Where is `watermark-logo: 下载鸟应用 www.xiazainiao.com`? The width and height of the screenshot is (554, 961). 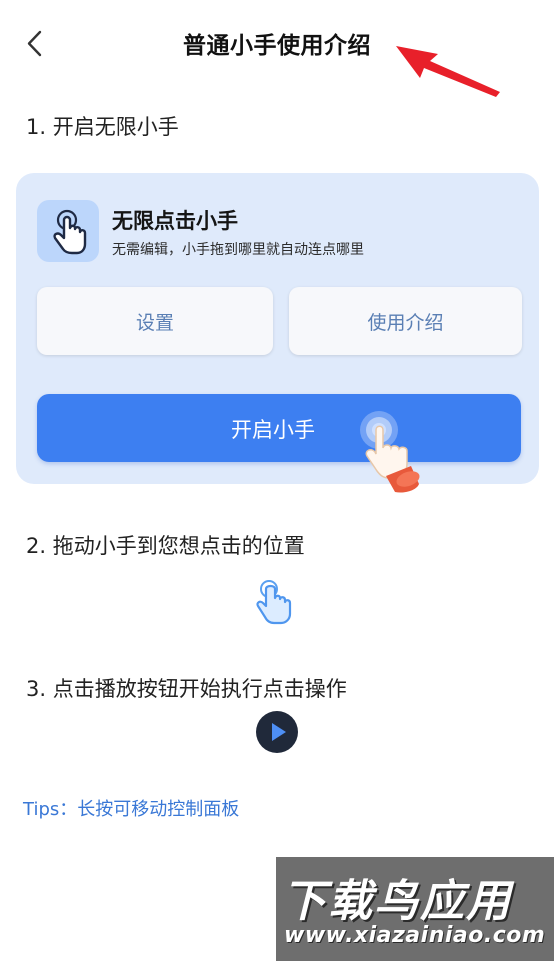
watermark-logo: 下载鸟应用 www.xiazainiao.com is located at coordinates (415, 909).